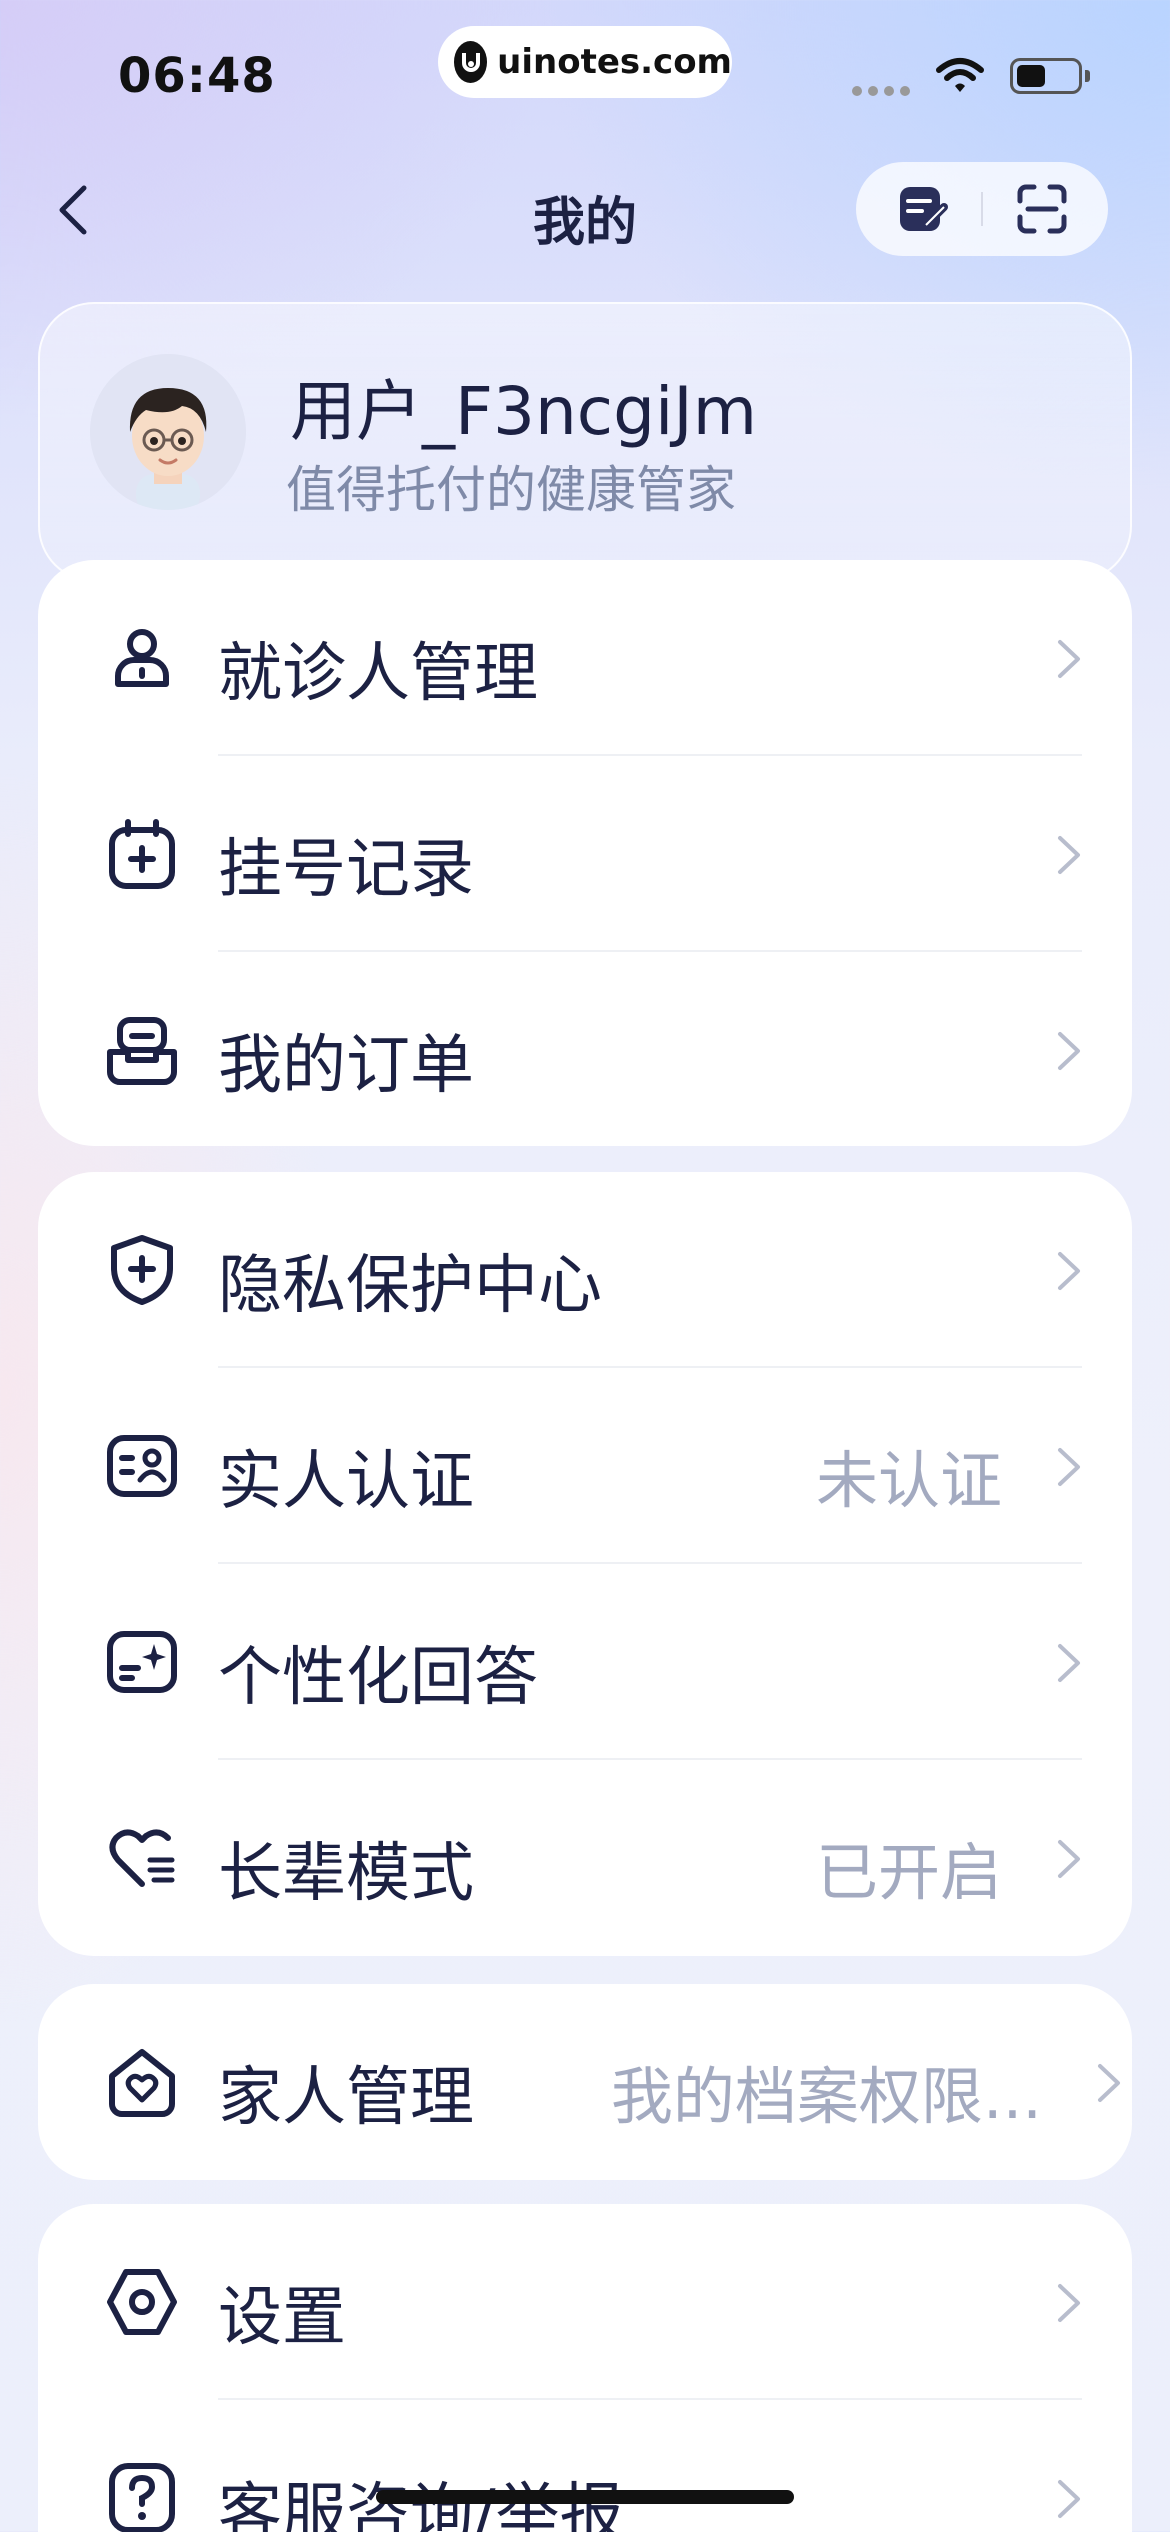  Describe the element at coordinates (346, 1066) in the screenshot. I see `menu-item-label: 我的订单` at that location.